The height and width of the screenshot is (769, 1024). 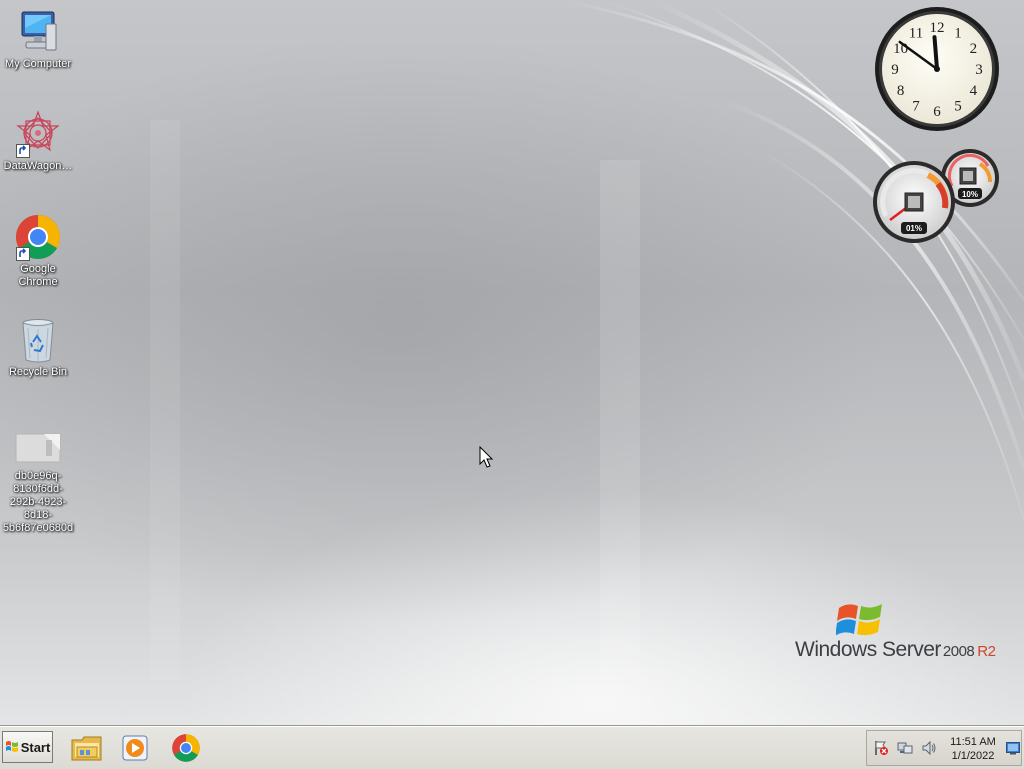 I want to click on taskbar: Start 11:51 AM 1/1/2022, so click(x=512, y=747).